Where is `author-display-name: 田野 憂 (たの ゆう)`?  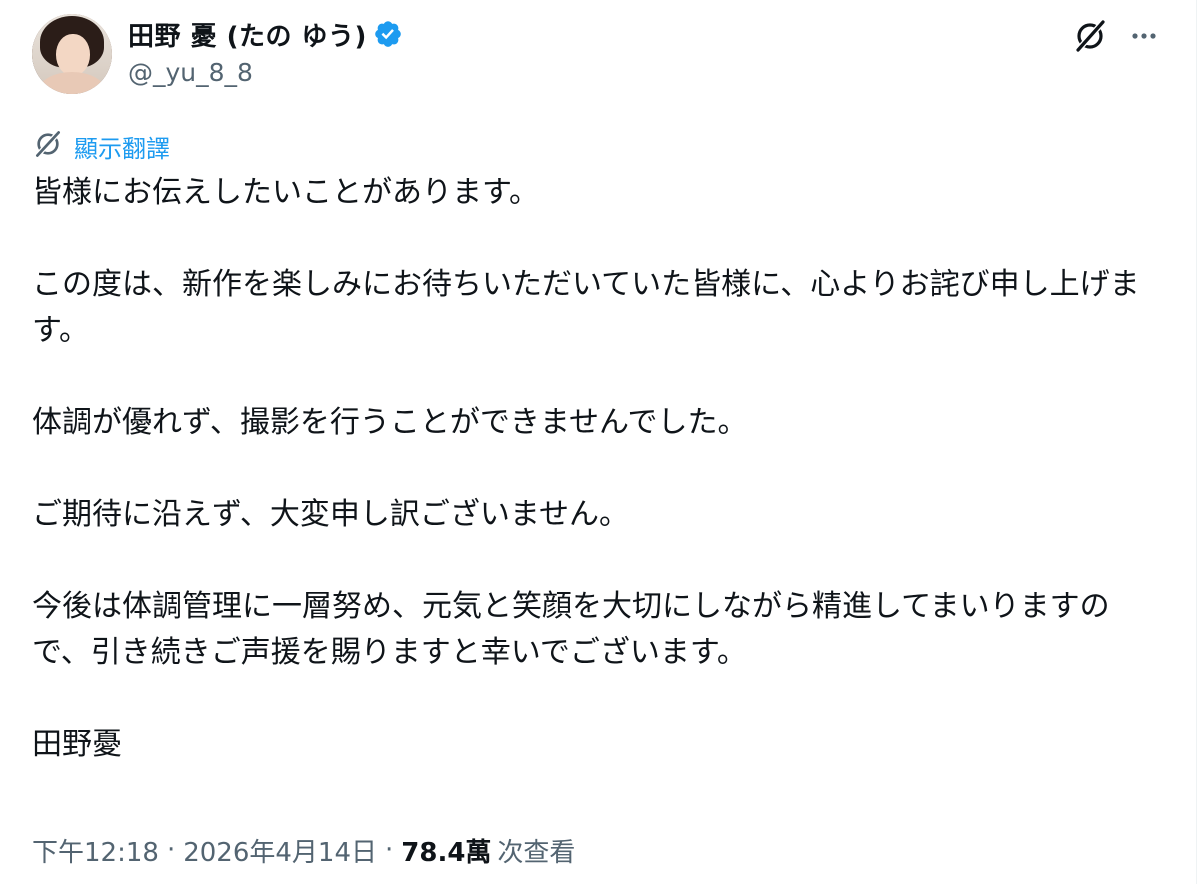 author-display-name: 田野 憂 (たの ゆう) is located at coordinates (247, 34).